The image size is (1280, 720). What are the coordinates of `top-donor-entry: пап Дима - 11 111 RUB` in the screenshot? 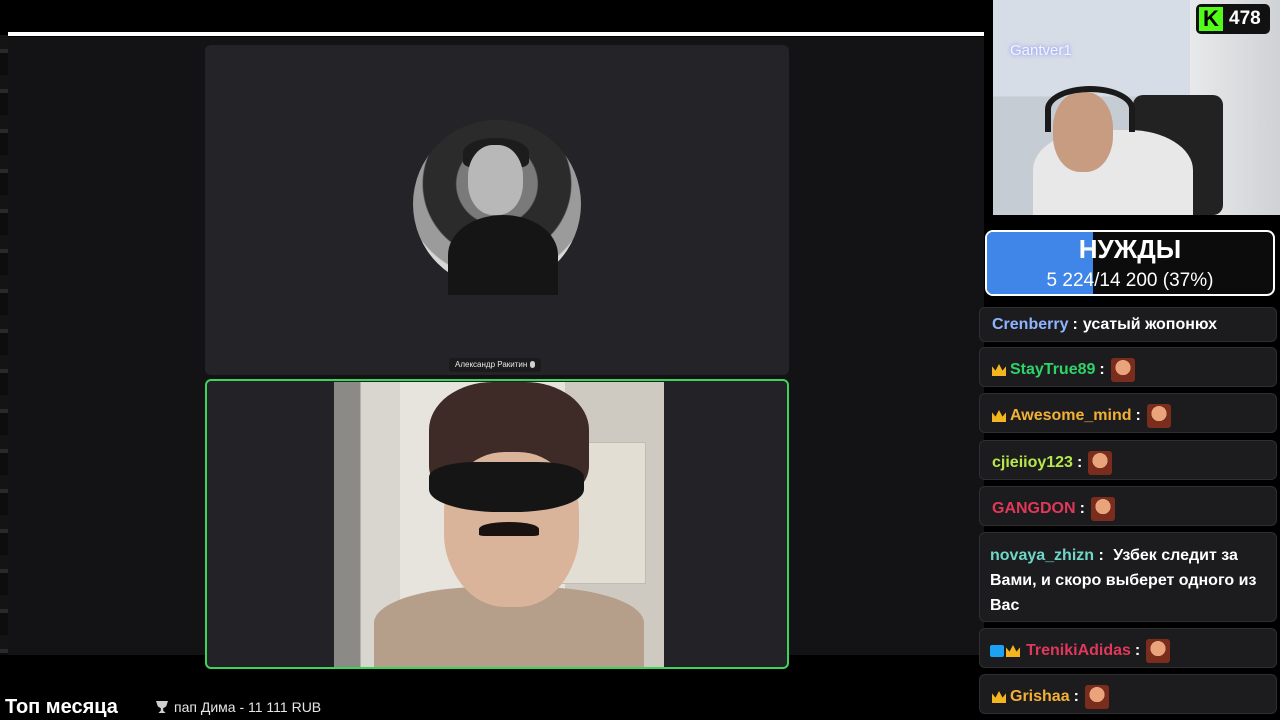 It's located at (238, 707).